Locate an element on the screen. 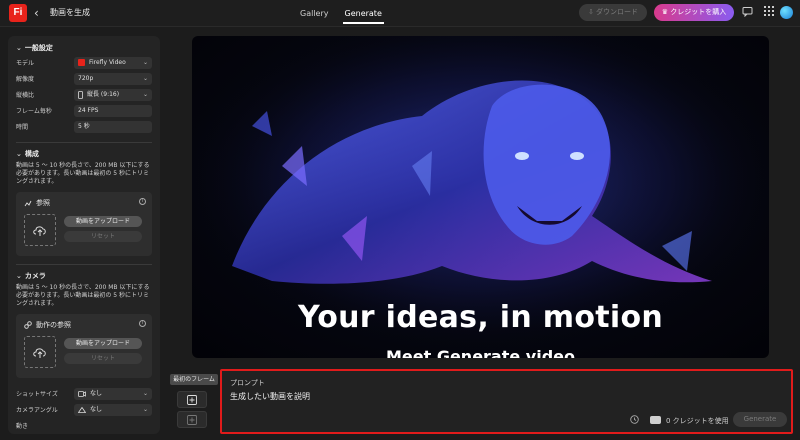  aspect-row: 縦横比 縦長 (9:16) ⌄ is located at coordinates (84, 94).